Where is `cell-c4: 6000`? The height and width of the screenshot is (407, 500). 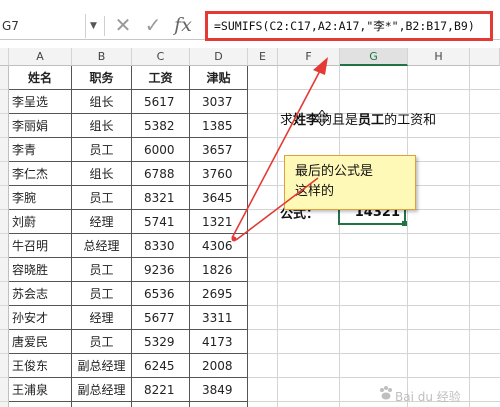 cell-c4: 6000 is located at coordinates (161, 150).